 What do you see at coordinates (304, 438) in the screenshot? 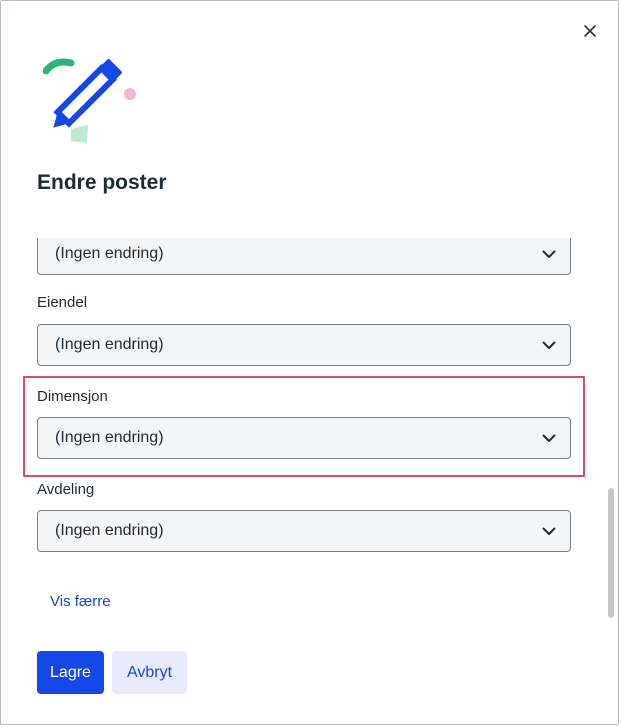
I see `select-dimensjon: (Ingen endring)` at bounding box center [304, 438].